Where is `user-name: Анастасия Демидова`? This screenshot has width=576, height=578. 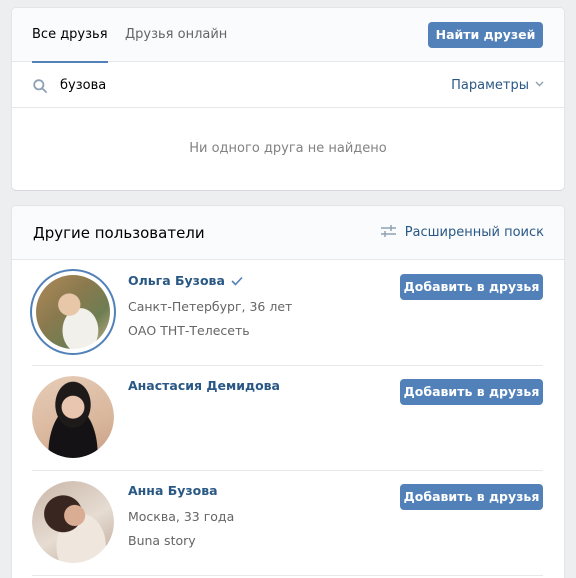 user-name: Анастасия Демидова is located at coordinates (204, 385).